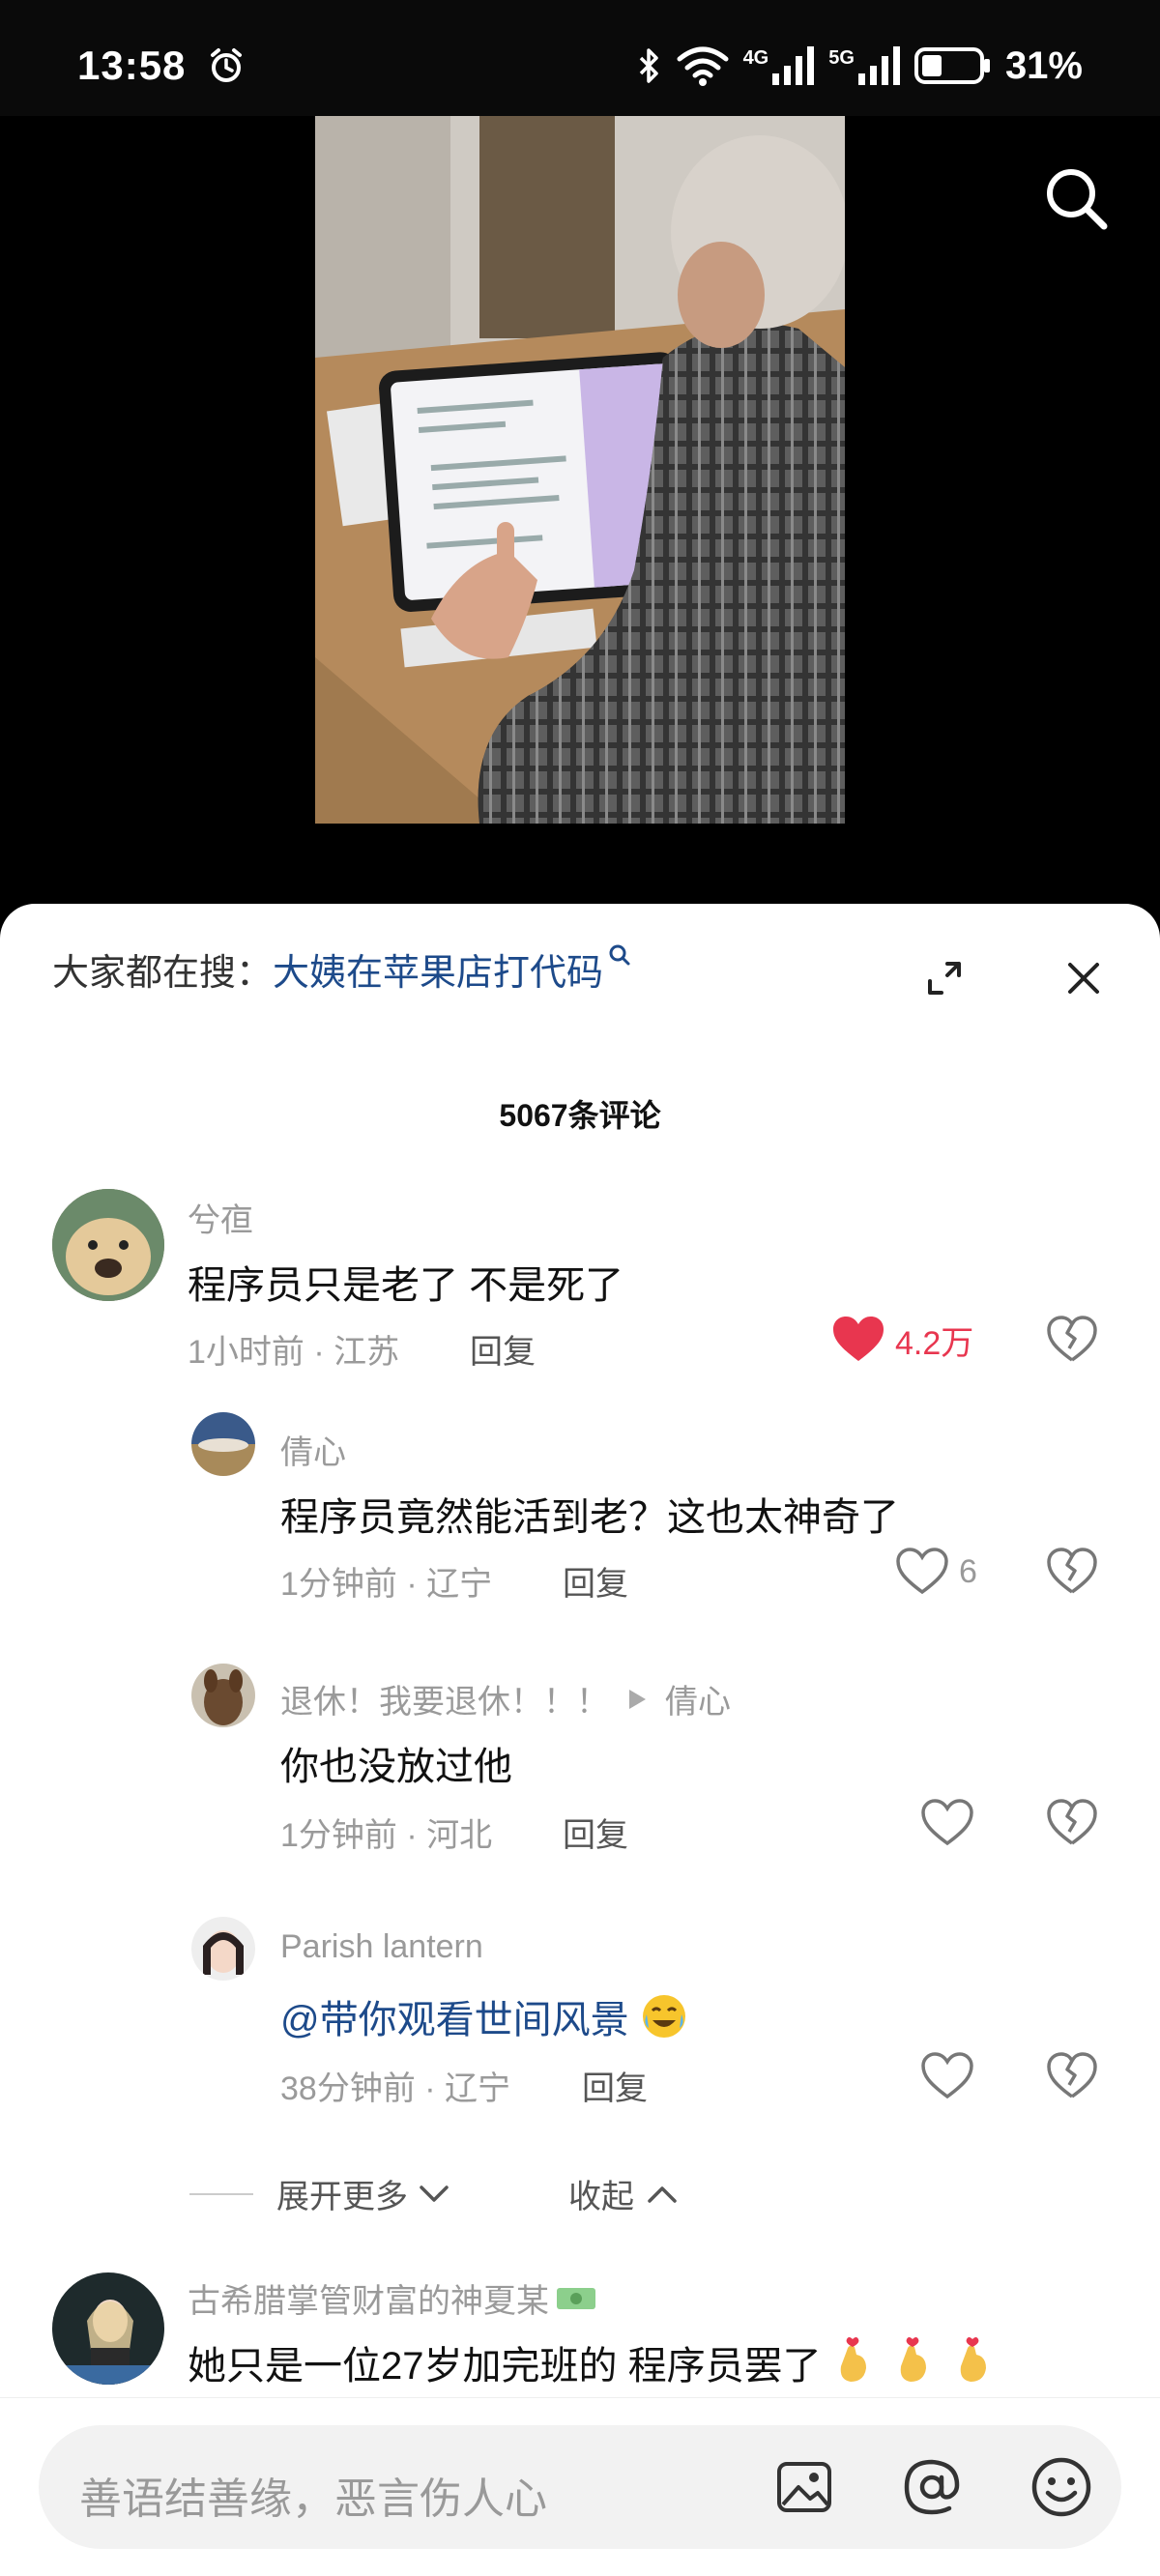  Describe the element at coordinates (649, 66) in the screenshot. I see `bluetooth-icon` at that location.